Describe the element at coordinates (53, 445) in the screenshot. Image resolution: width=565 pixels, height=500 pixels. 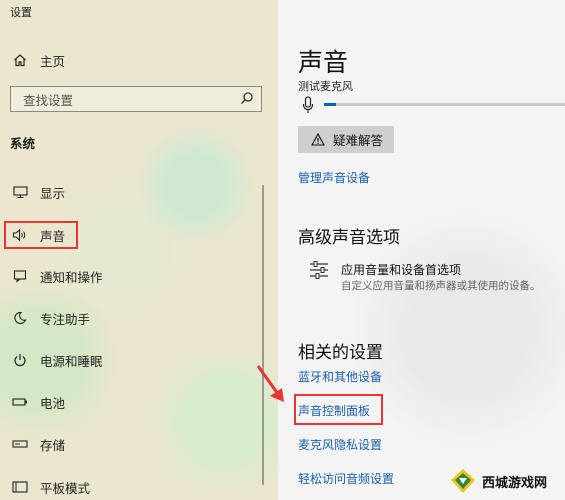
I see `sidebar-item-label: 存储` at that location.